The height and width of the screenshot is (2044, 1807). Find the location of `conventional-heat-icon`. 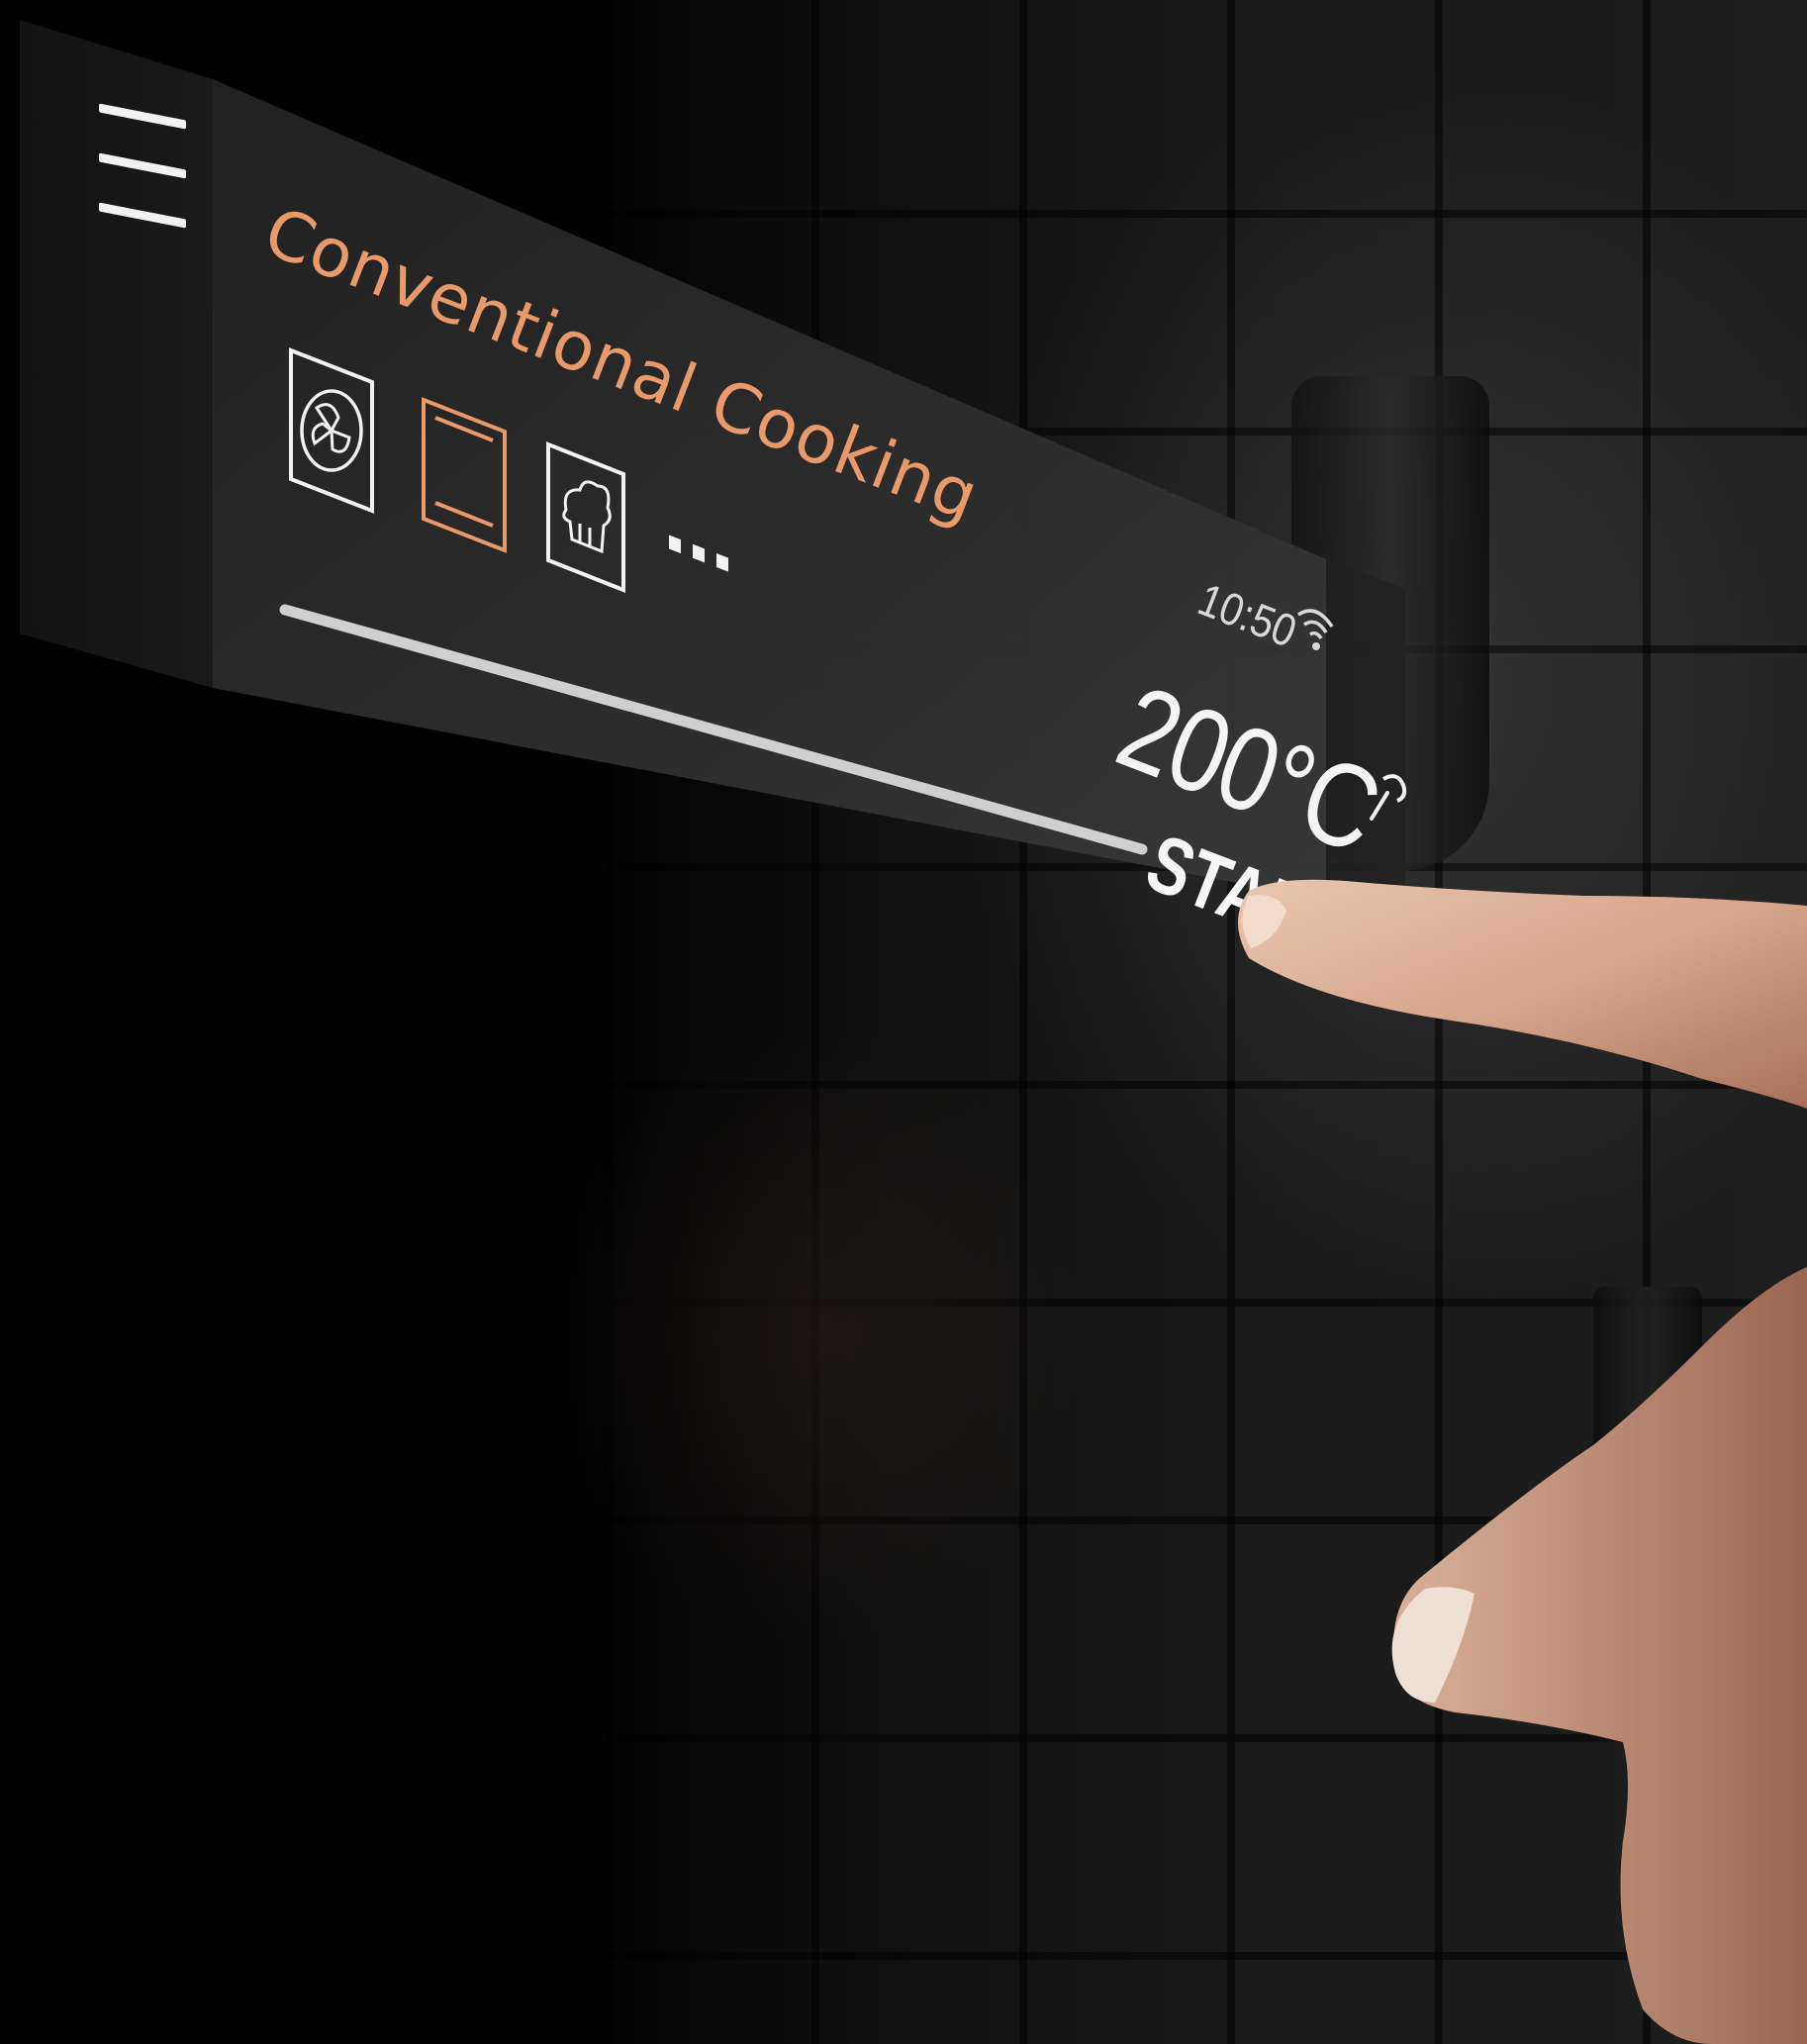

conventional-heat-icon is located at coordinates (464, 475).